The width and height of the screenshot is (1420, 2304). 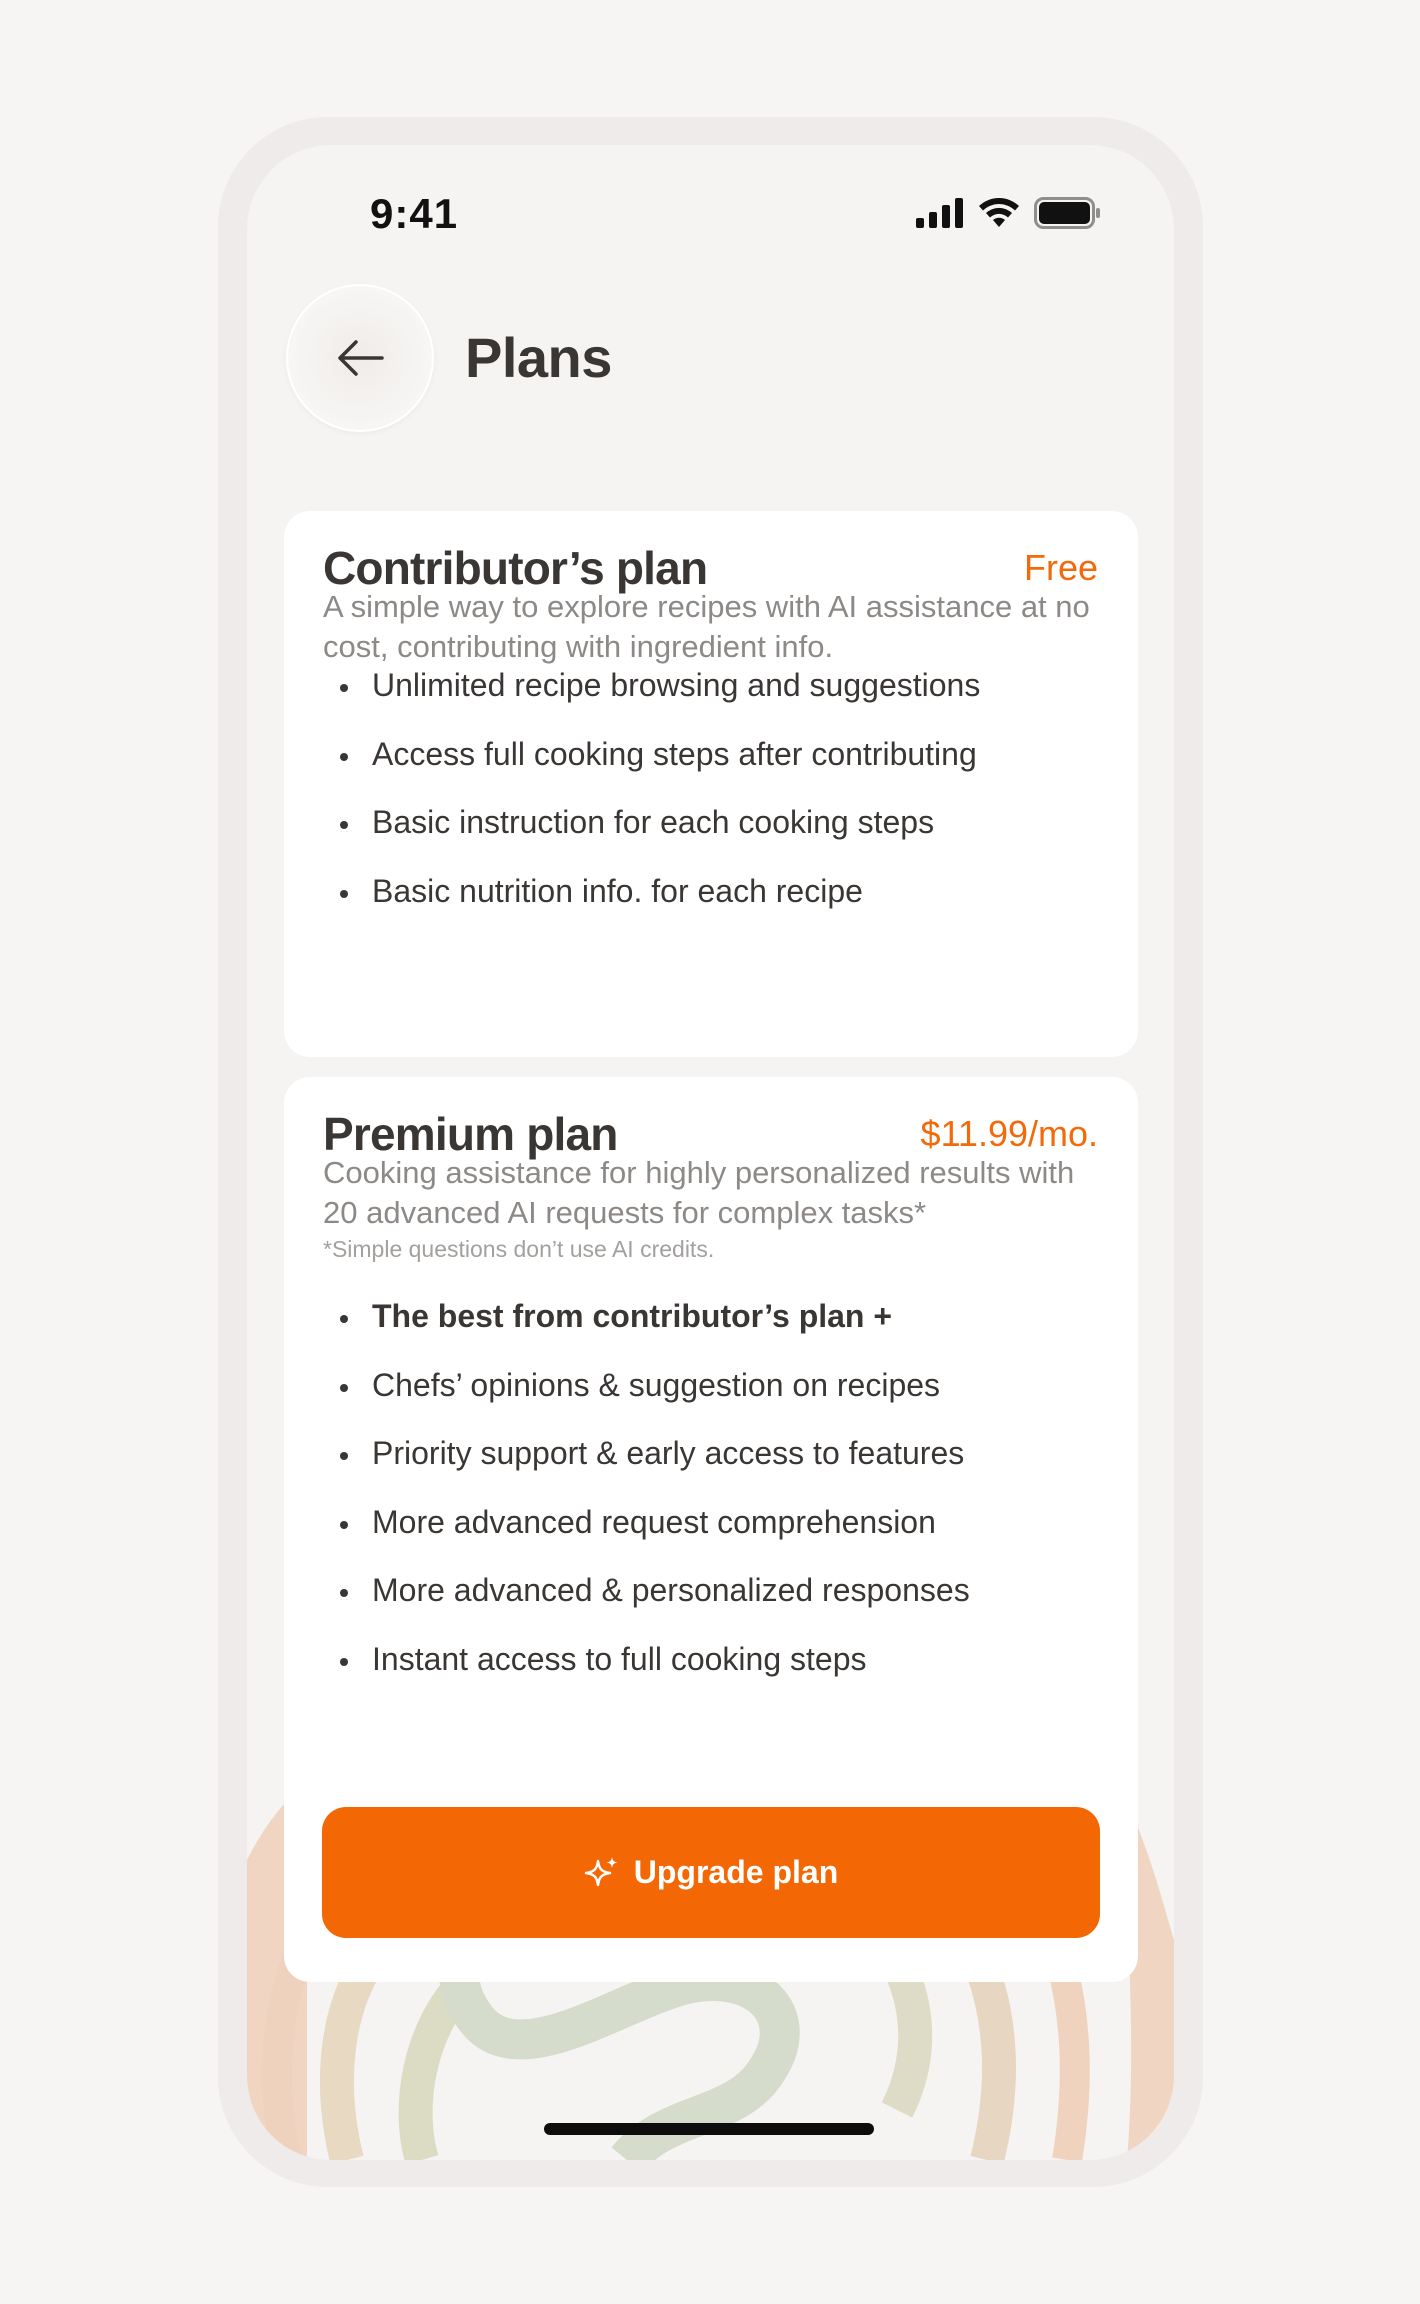 I want to click on page-title: Plans, so click(x=538, y=357).